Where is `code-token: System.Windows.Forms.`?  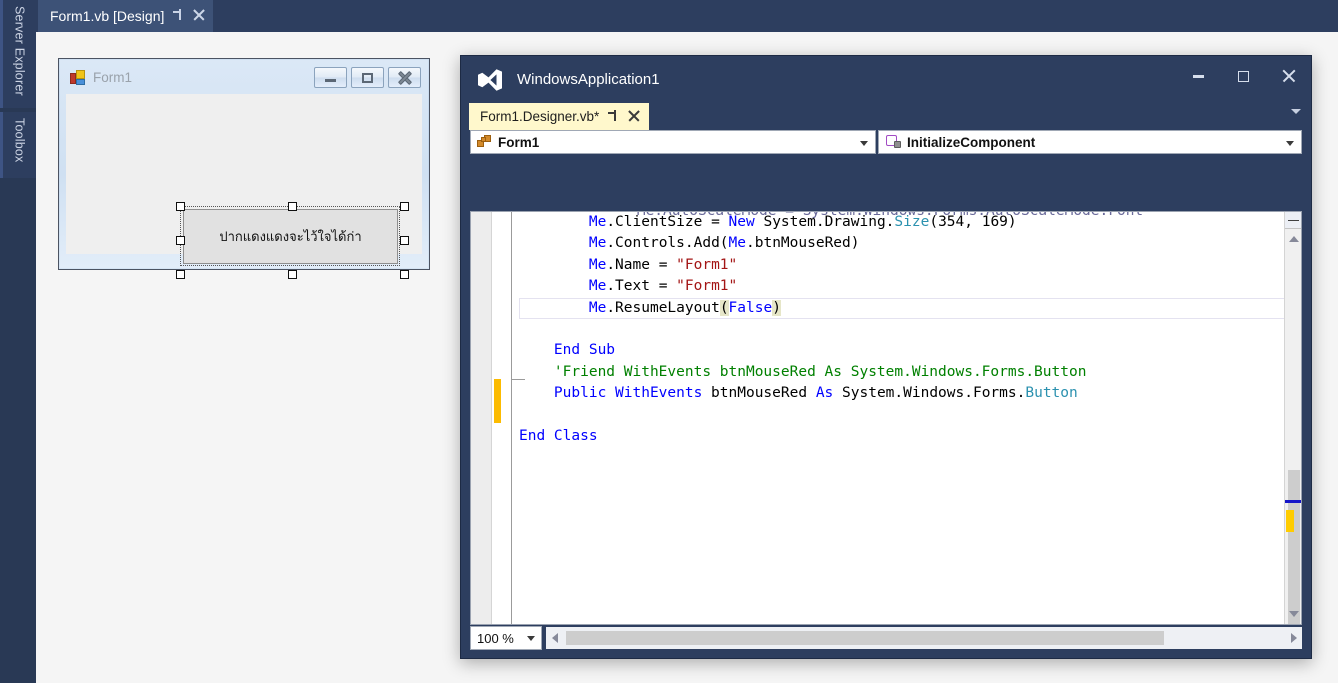
code-token: System.Windows.Forms. is located at coordinates (929, 393).